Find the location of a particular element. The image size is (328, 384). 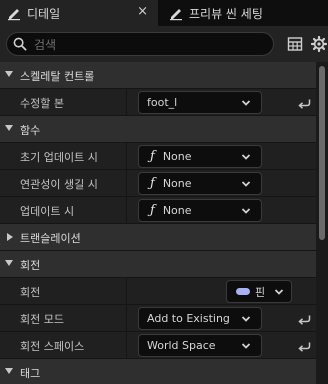

scrollbar-thumb is located at coordinates (322, 153).